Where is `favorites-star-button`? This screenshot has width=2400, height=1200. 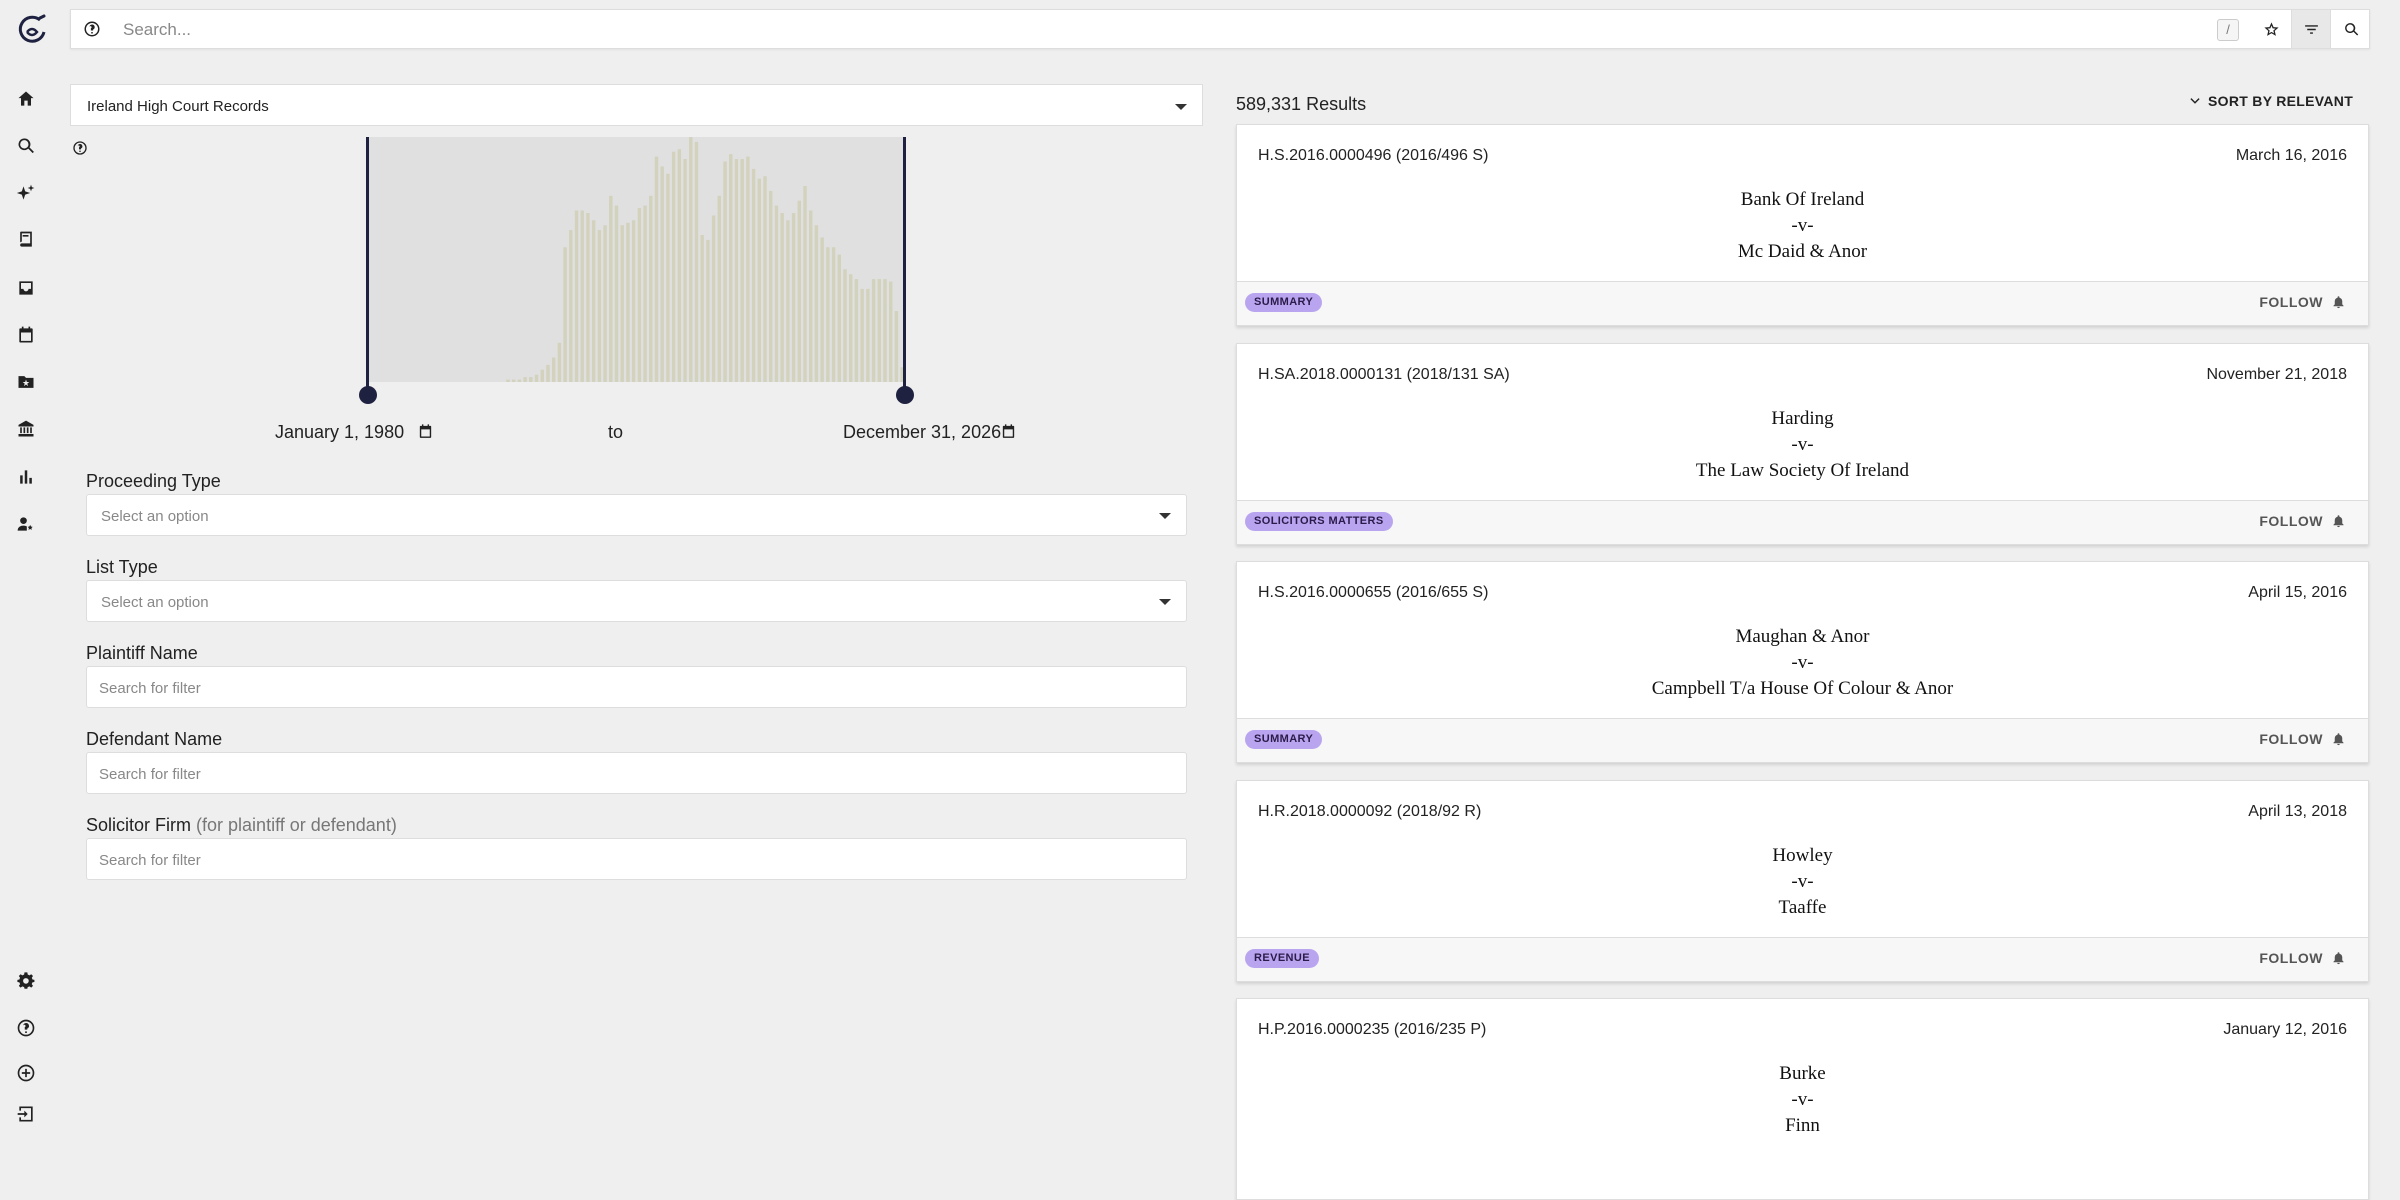 favorites-star-button is located at coordinates (2271, 29).